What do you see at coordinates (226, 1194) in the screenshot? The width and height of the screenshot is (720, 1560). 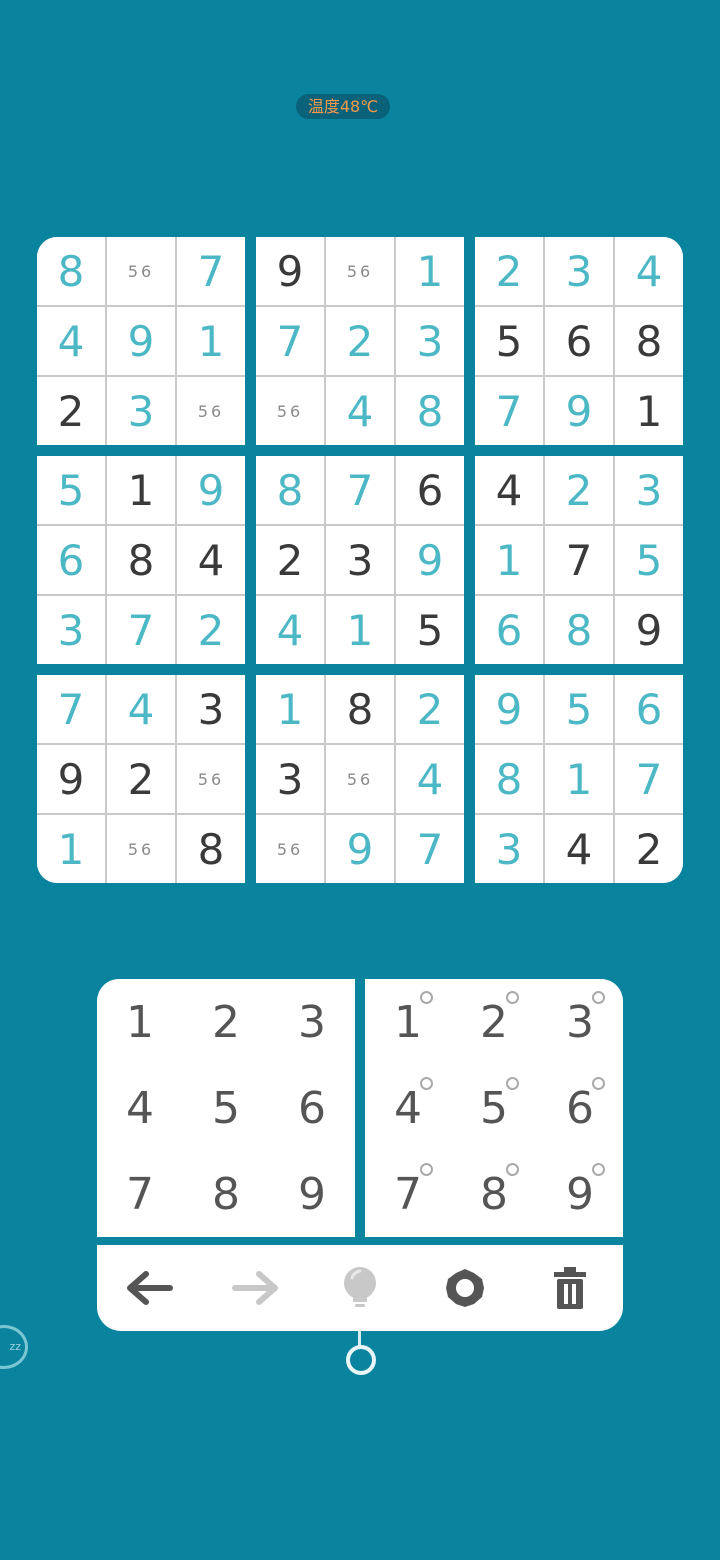 I see `number-key: 8` at bounding box center [226, 1194].